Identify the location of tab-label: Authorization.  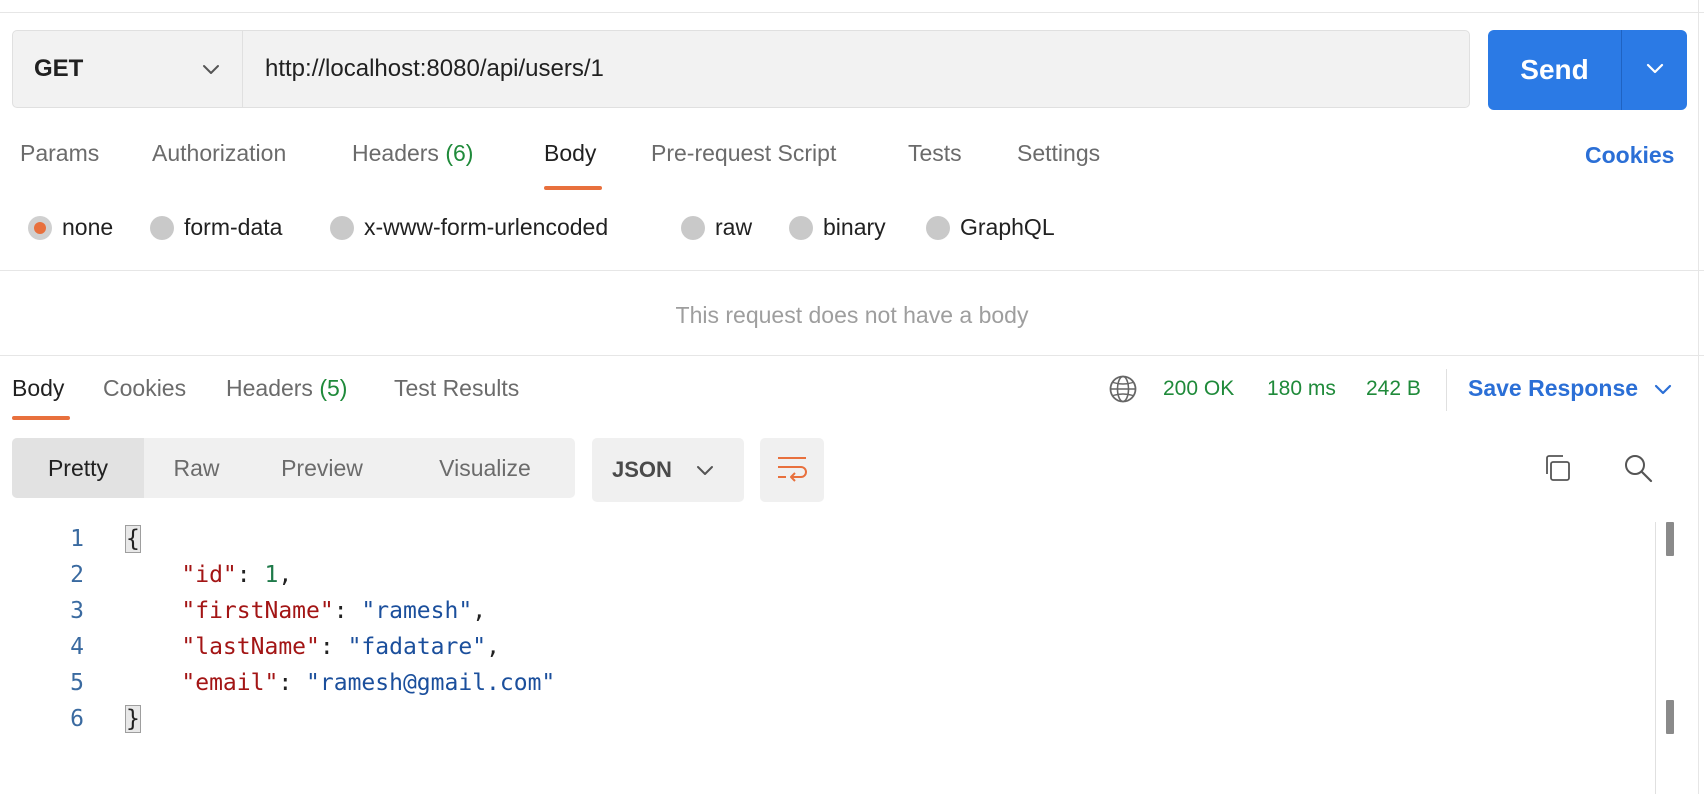
(219, 153).